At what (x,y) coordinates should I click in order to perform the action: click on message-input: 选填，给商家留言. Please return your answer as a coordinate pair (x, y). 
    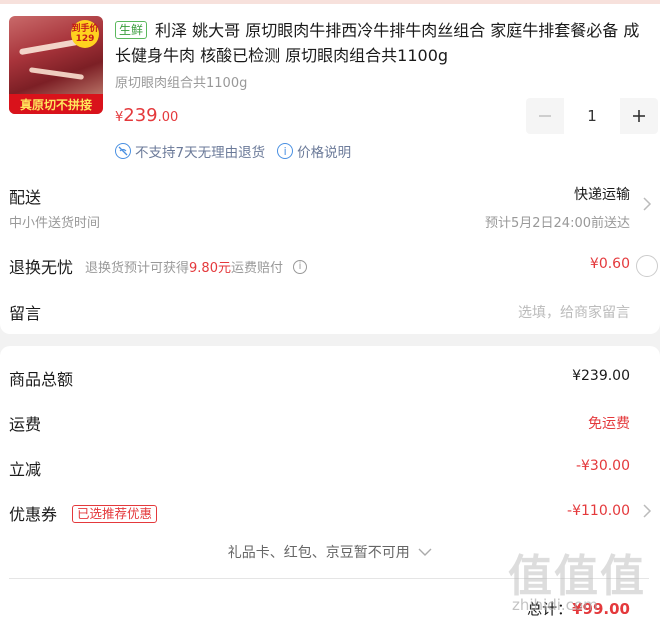
    Looking at the image, I should click on (574, 312).